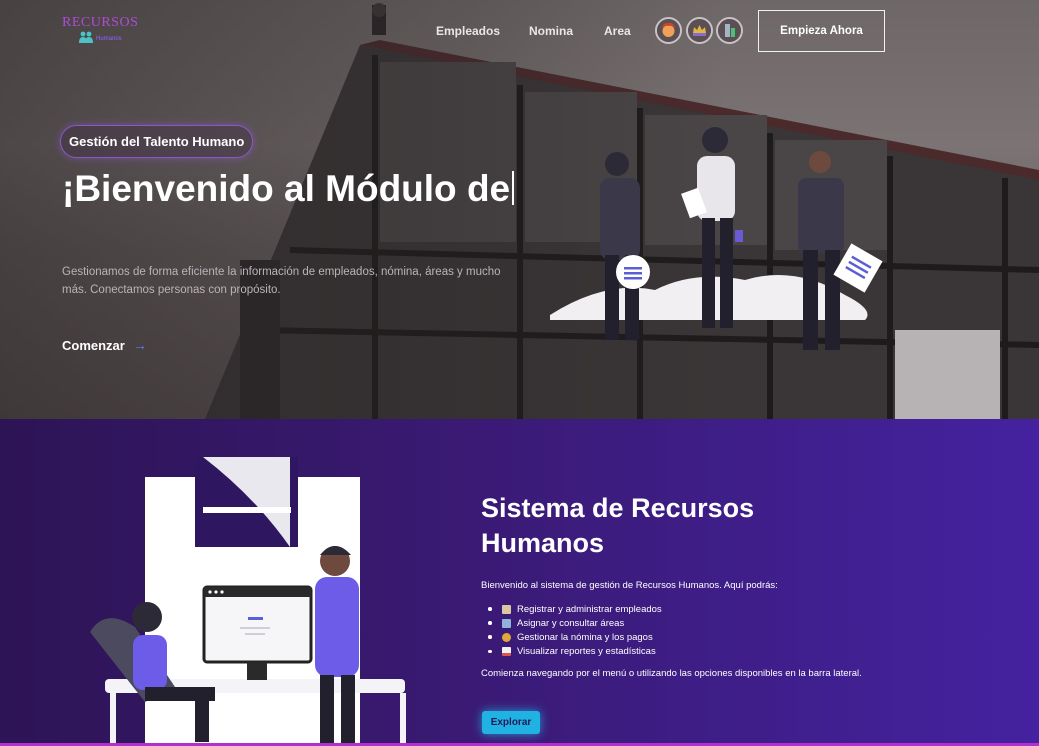  I want to click on hero-title: ¡Bienvenido al Módulo de, so click(297, 188).